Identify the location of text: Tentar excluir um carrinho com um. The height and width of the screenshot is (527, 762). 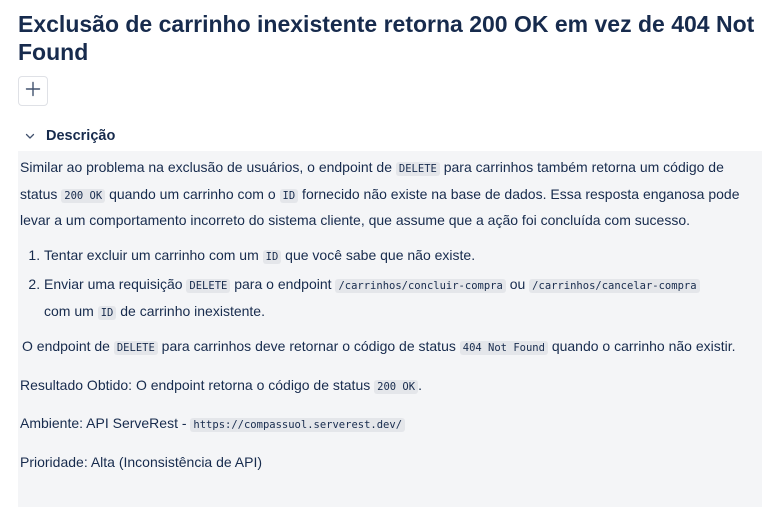
(153, 254).